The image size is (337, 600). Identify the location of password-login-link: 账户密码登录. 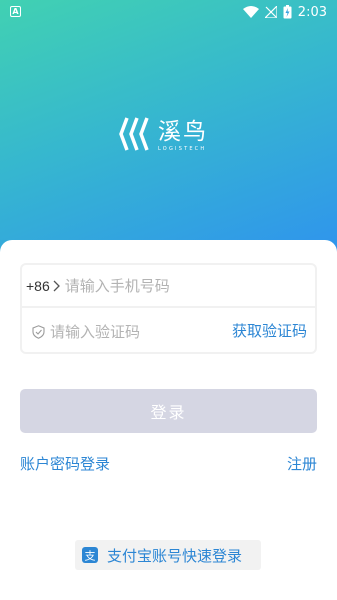
(65, 463).